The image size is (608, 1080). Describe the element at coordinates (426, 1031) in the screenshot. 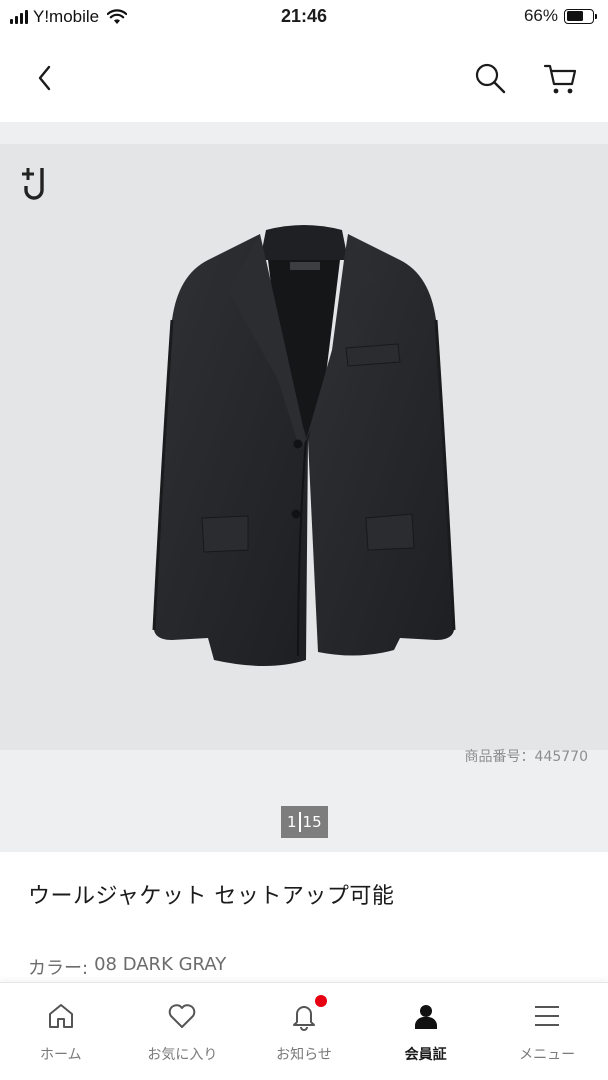

I see `nav-item-member-card: 会員証` at that location.